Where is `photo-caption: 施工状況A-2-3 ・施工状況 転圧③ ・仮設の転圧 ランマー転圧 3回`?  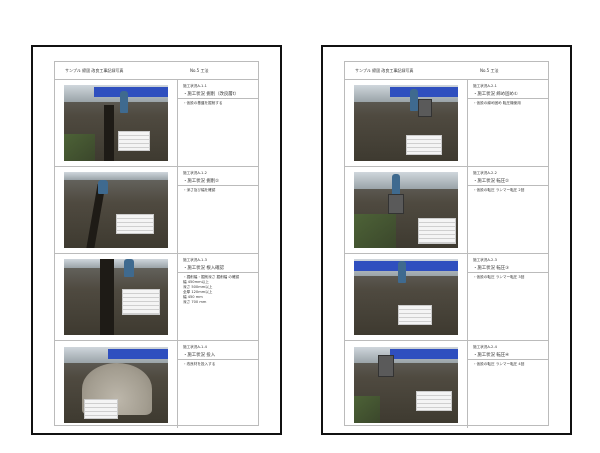 photo-caption: 施工状況A-2-3 ・施工状況 転圧③ ・仮設の転圧 ランマー転圧 3回 is located at coordinates (508, 297).